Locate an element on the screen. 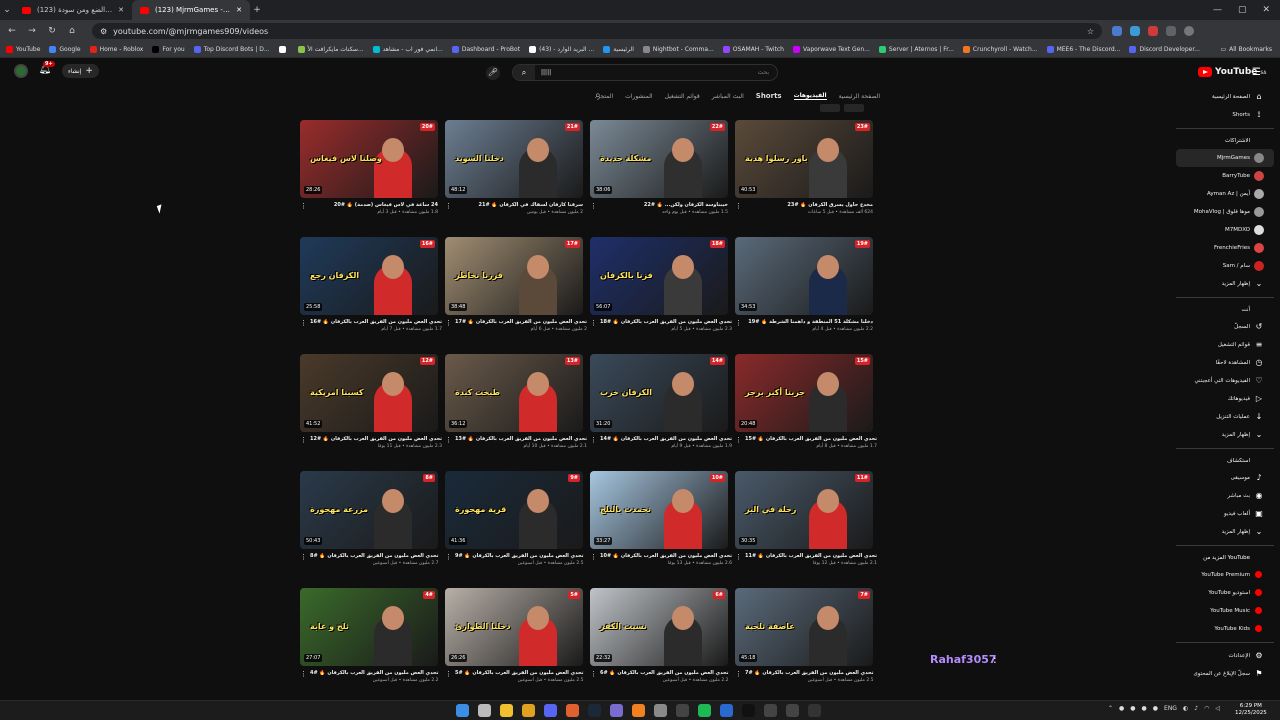 The image size is (1280, 720). video-thumbnail: دخلنا الطوارئ 5# 26:26 is located at coordinates (514, 627).